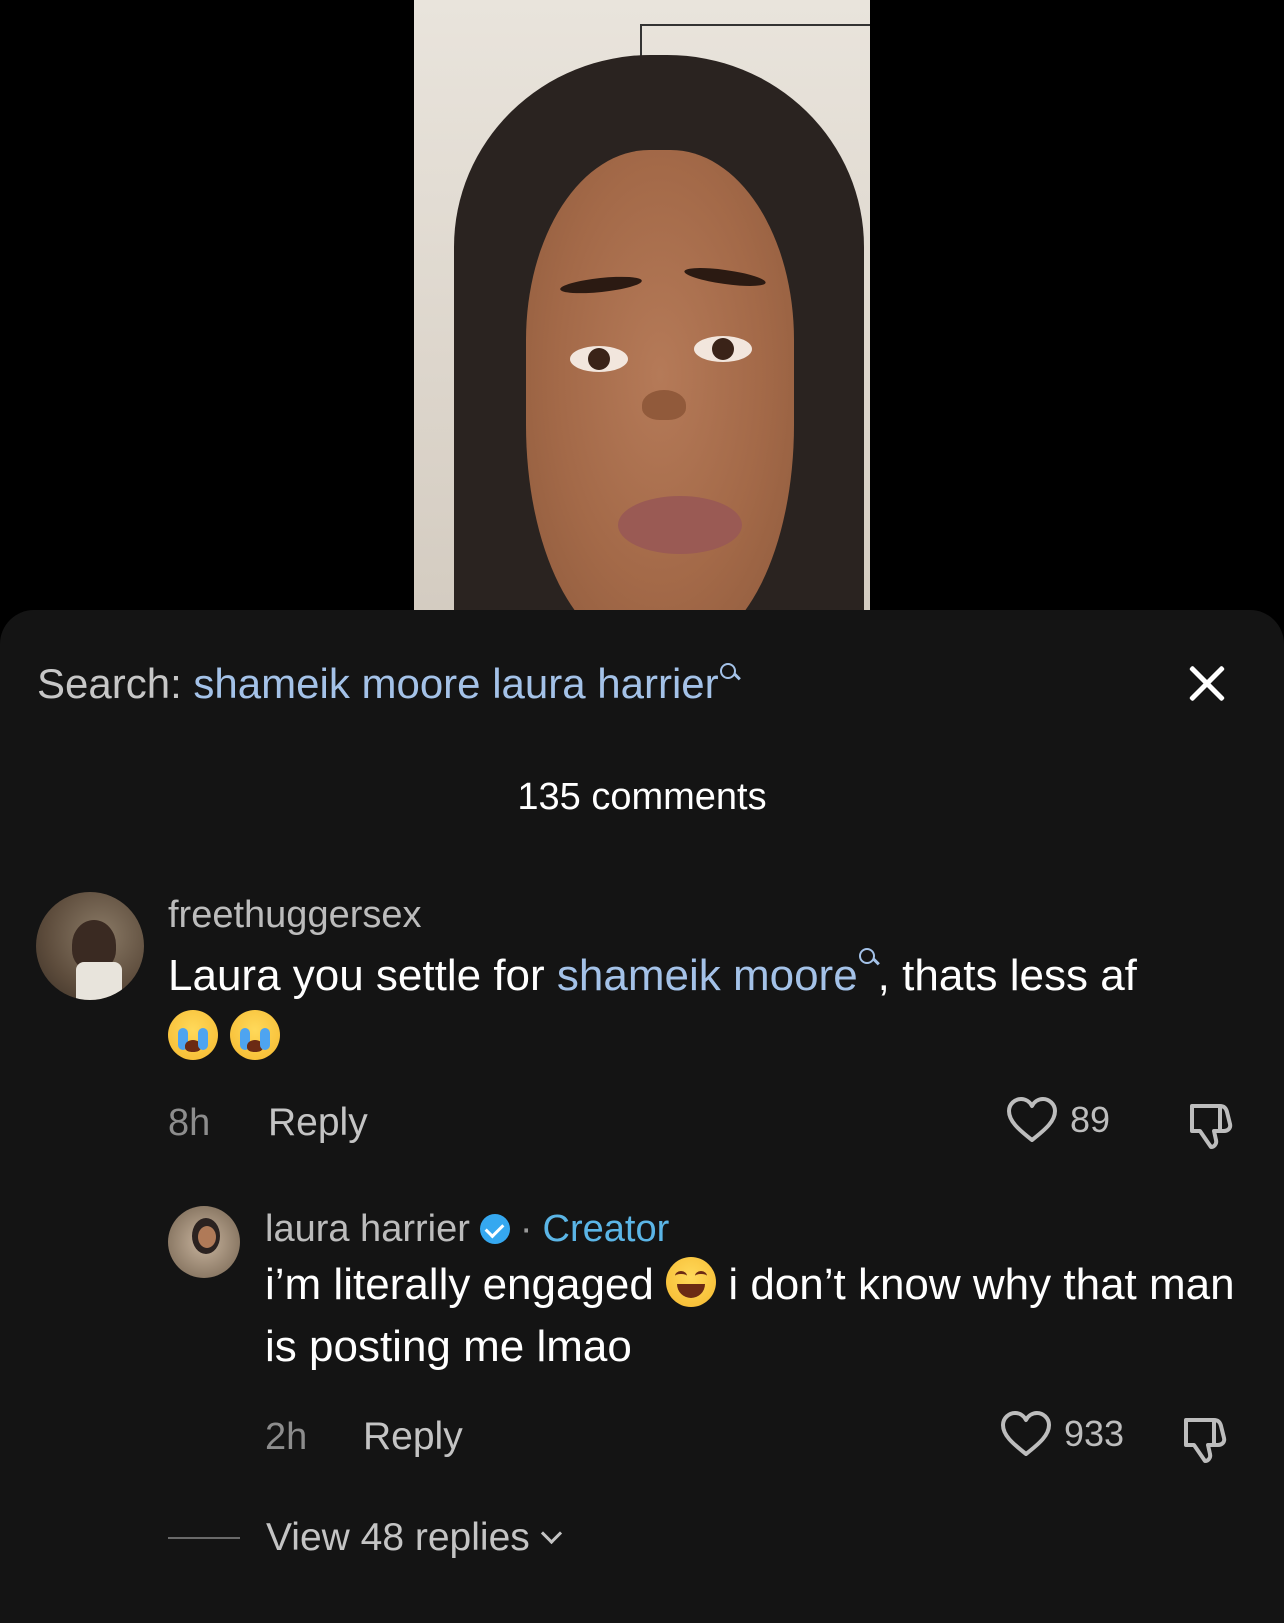 This screenshot has width=1284, height=1623. I want to click on verified-icon, so click(494, 1229).